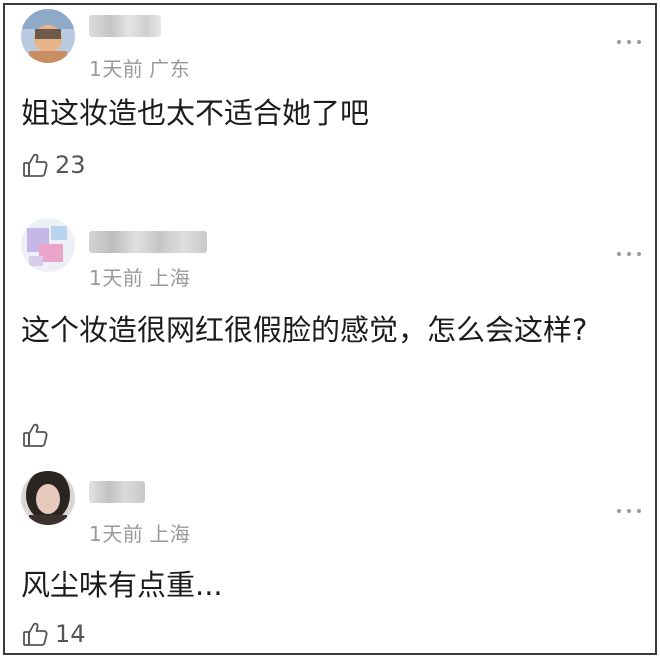 The image size is (660, 658). What do you see at coordinates (53, 634) in the screenshot?
I see `like-button: 14` at bounding box center [53, 634].